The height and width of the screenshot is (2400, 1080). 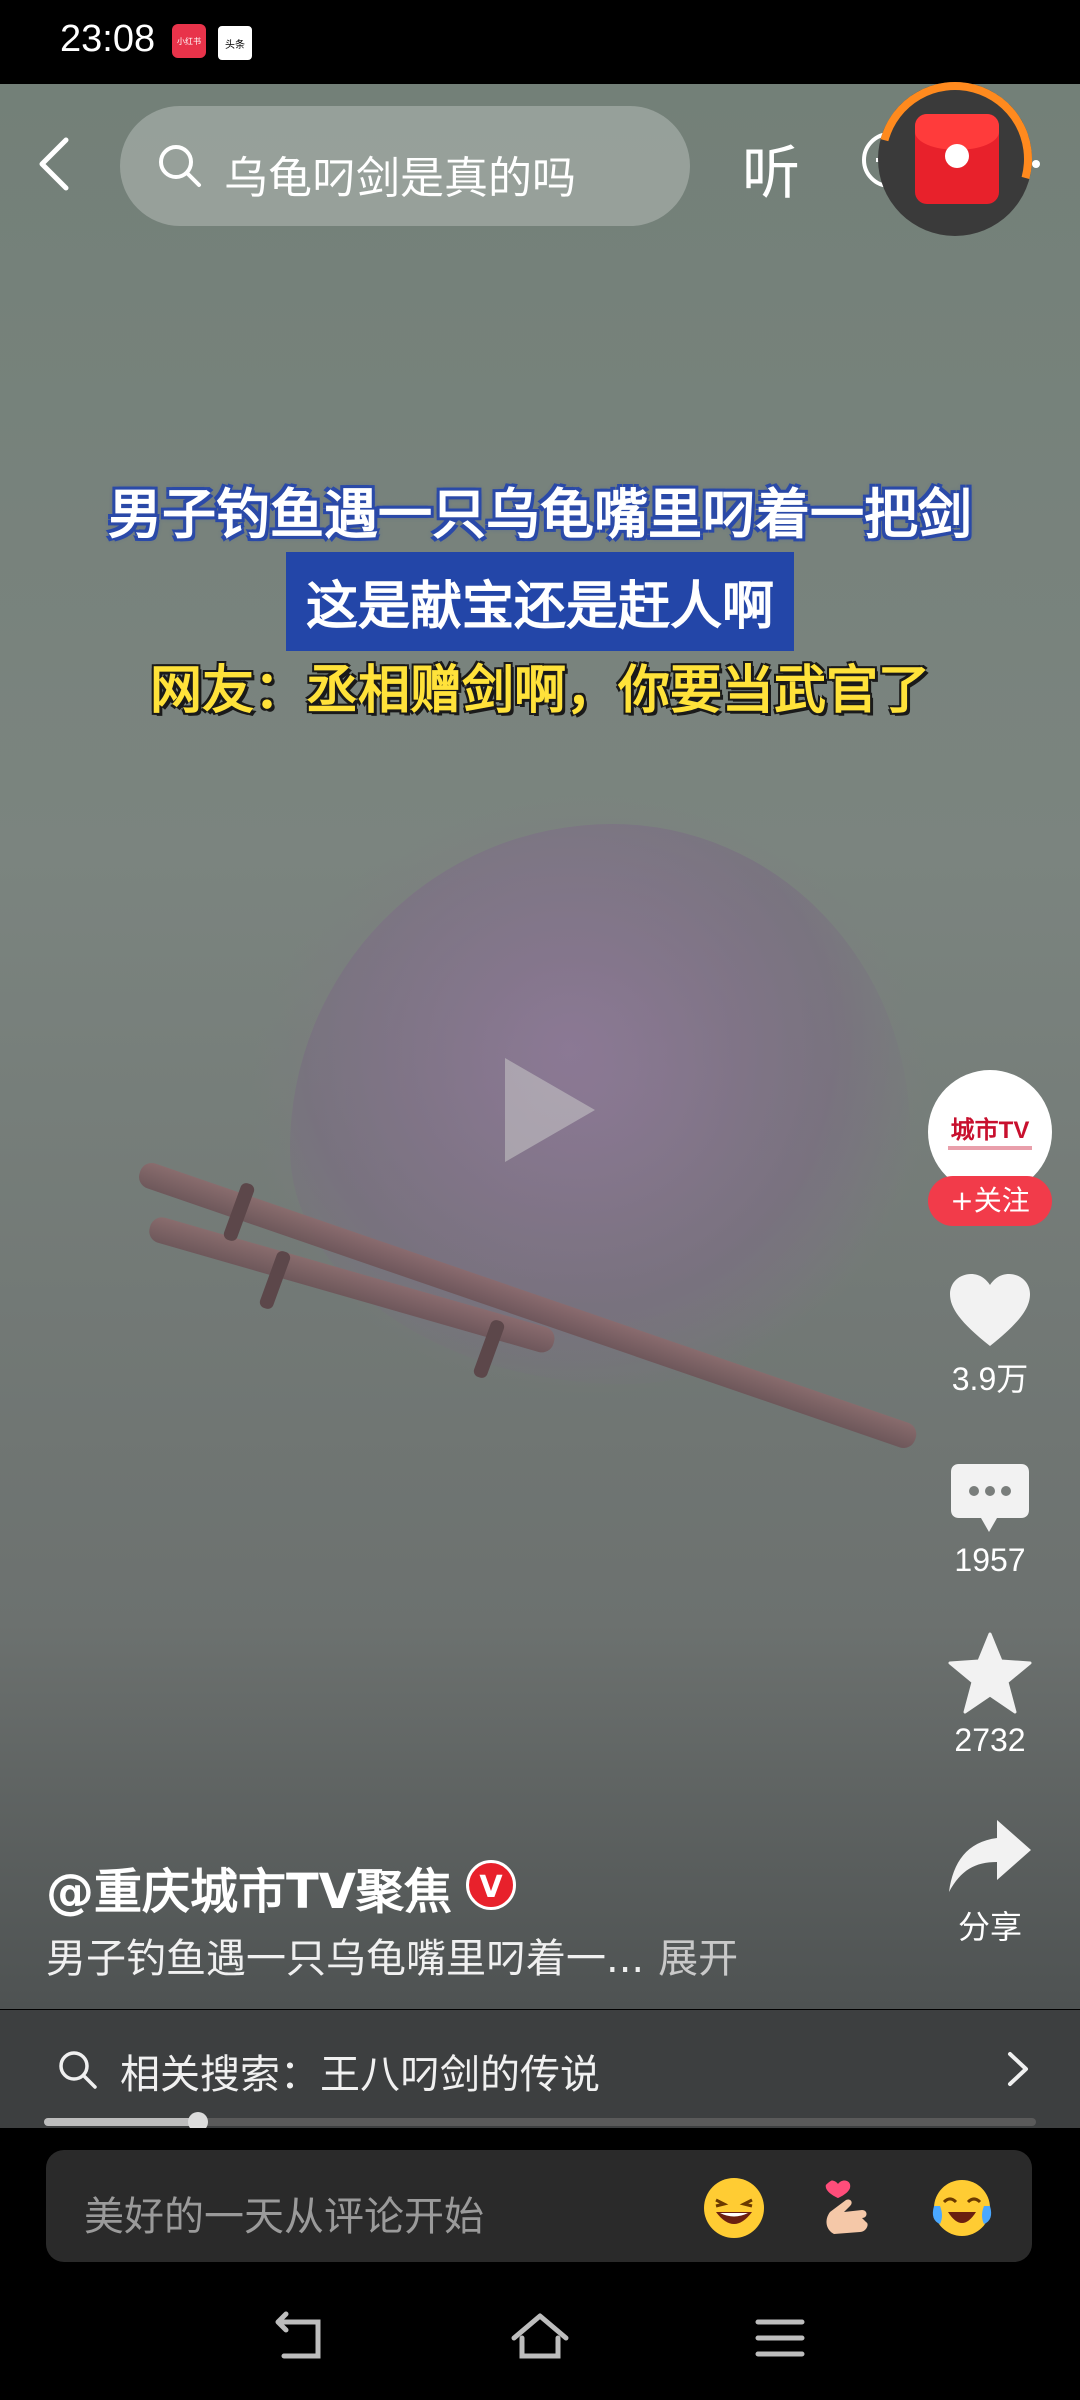 What do you see at coordinates (990, 1130) in the screenshot?
I see `avatar-logo-text: 城市TV` at bounding box center [990, 1130].